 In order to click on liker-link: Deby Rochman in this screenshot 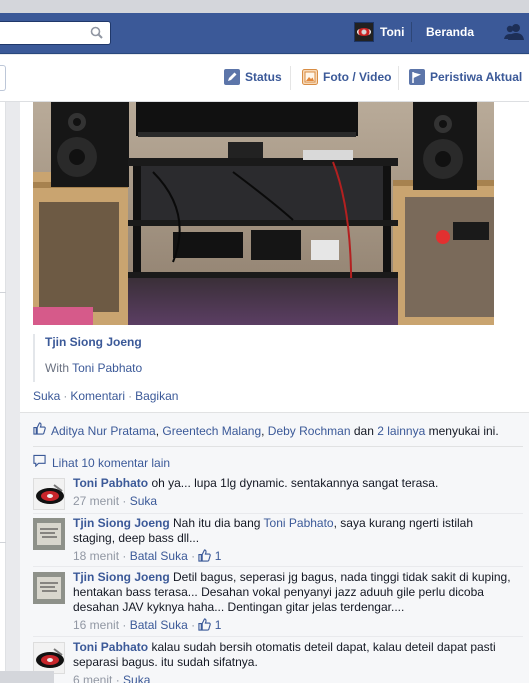, I will do `click(309, 431)`.